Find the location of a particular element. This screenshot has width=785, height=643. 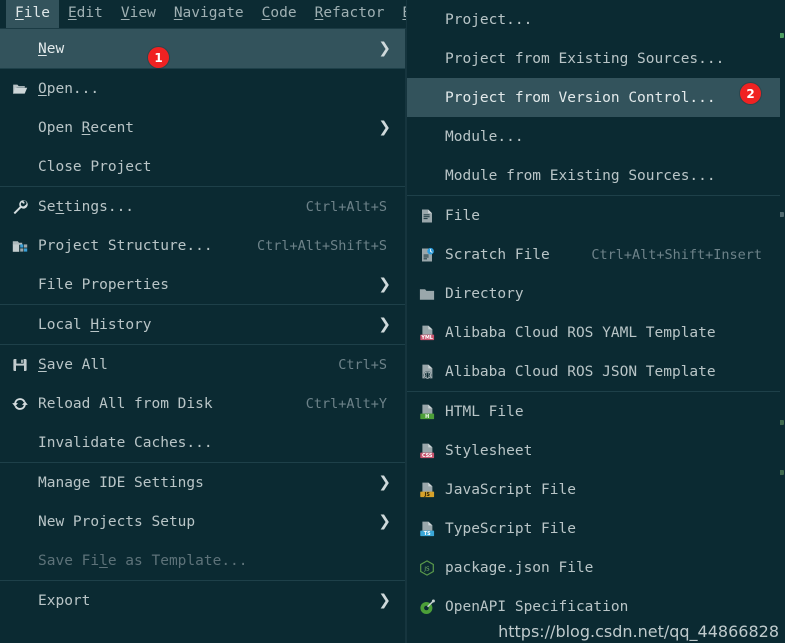

svg-text: YML is located at coordinates (426, 338).